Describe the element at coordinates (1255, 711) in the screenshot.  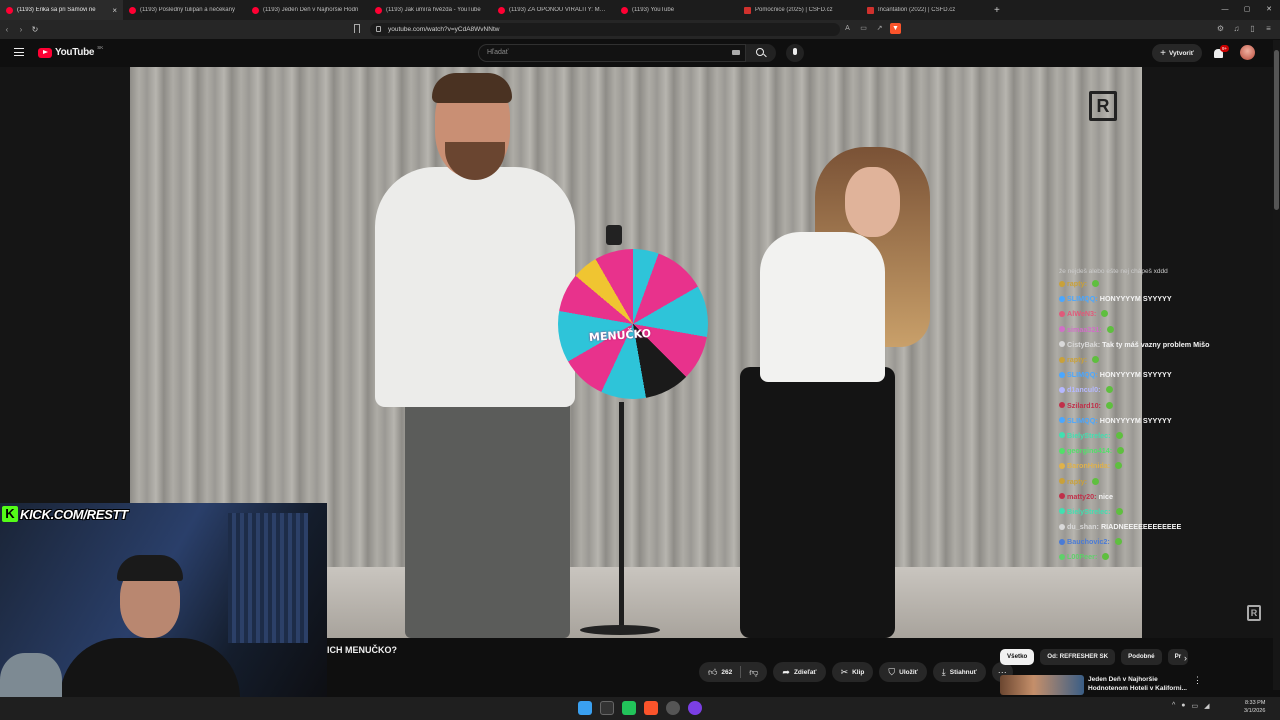
I see `clock-date: 3/1/2026` at that location.